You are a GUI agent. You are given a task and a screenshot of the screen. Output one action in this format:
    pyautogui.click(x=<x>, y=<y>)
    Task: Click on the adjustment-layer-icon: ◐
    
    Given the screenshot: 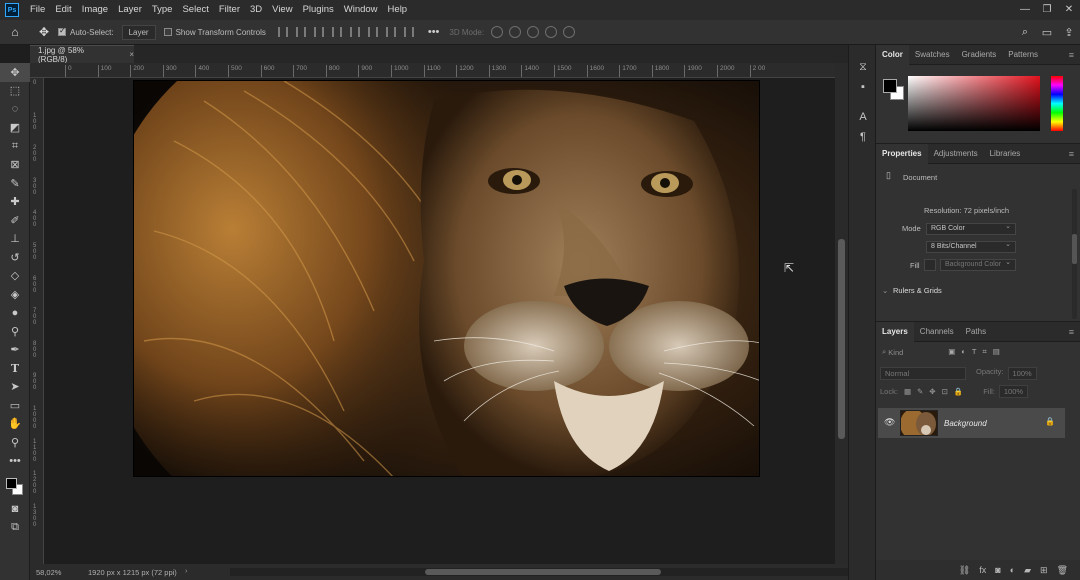 What is the action you would take?
    pyautogui.click(x=1012, y=570)
    